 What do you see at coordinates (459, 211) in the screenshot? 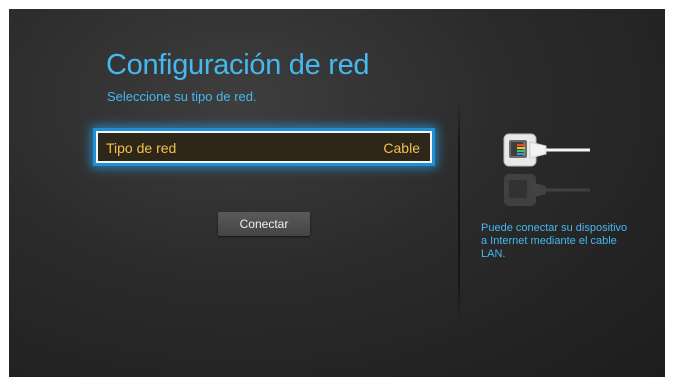
I see `panel-divider` at bounding box center [459, 211].